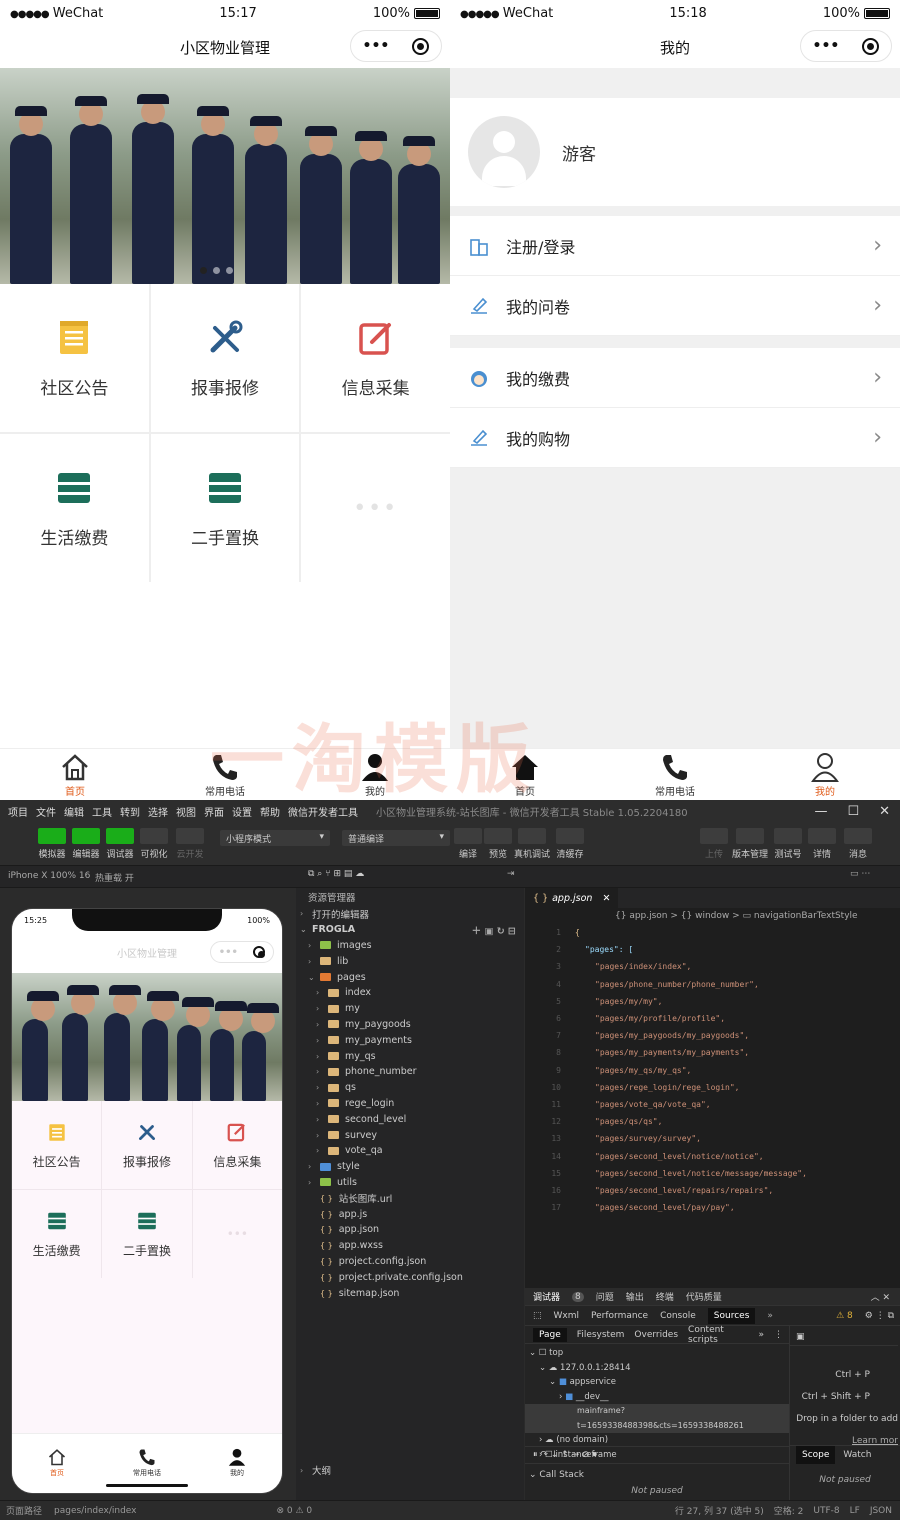  I want to click on file-item: { } app.js, so click(410, 1214).